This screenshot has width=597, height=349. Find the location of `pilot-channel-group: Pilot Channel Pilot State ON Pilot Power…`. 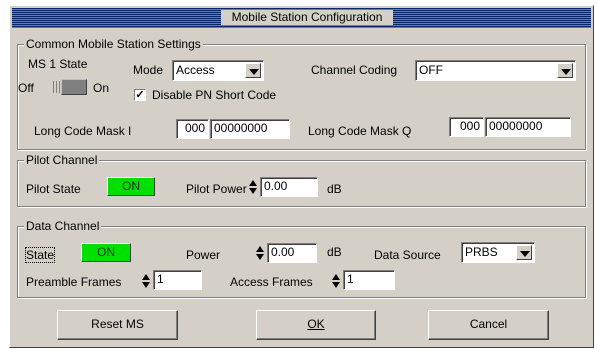

pilot-channel-group: Pilot Channel Pilot State ON Pilot Power… is located at coordinates (301, 180).